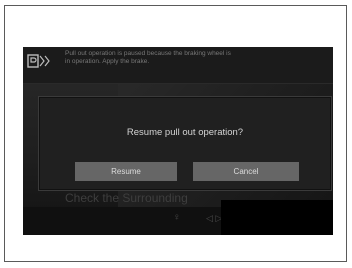 This screenshot has width=352, height=268. What do you see at coordinates (277, 217) in the screenshot?
I see `camera-view-black` at bounding box center [277, 217].